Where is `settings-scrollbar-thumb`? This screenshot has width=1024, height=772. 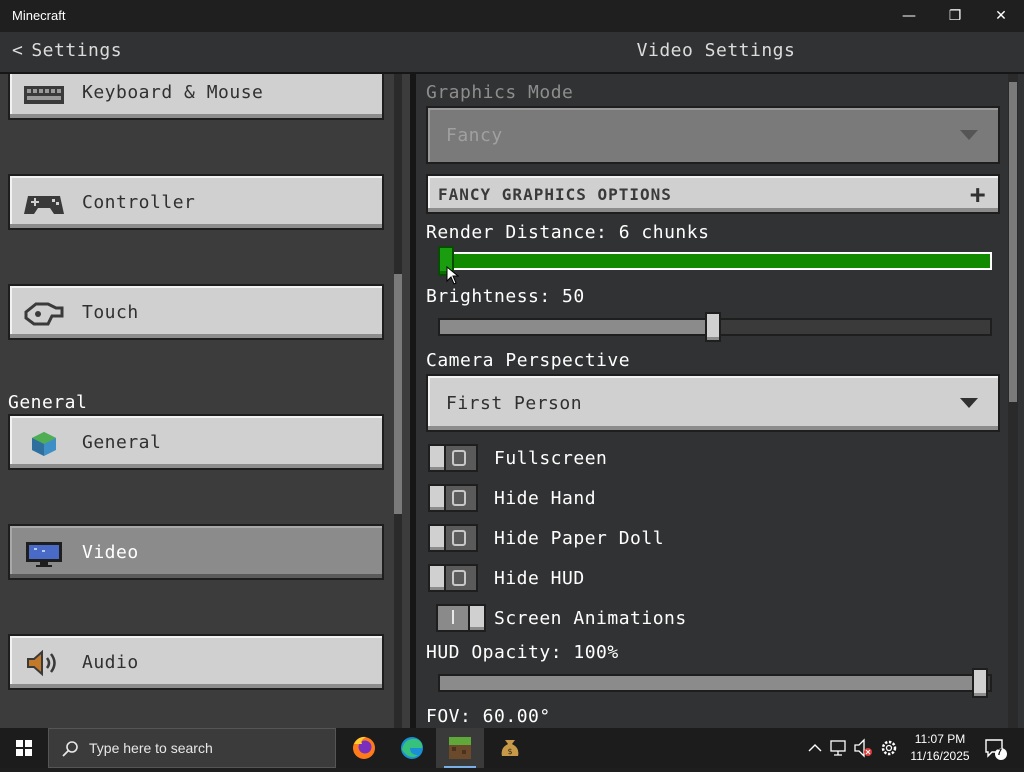
settings-scrollbar-thumb is located at coordinates (1013, 242).